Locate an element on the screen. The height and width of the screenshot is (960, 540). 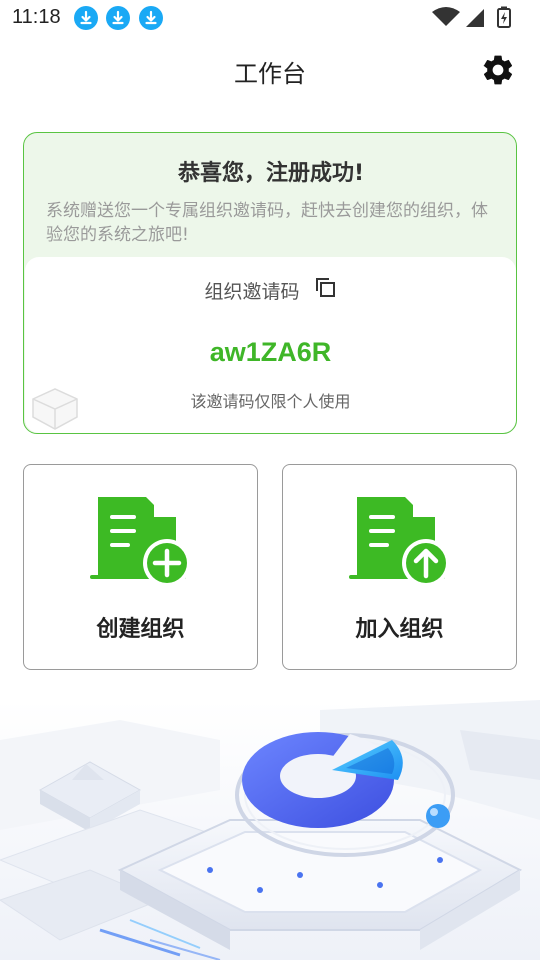
invite-code-label-row: 组织邀请码 is located at coordinates (270, 290).